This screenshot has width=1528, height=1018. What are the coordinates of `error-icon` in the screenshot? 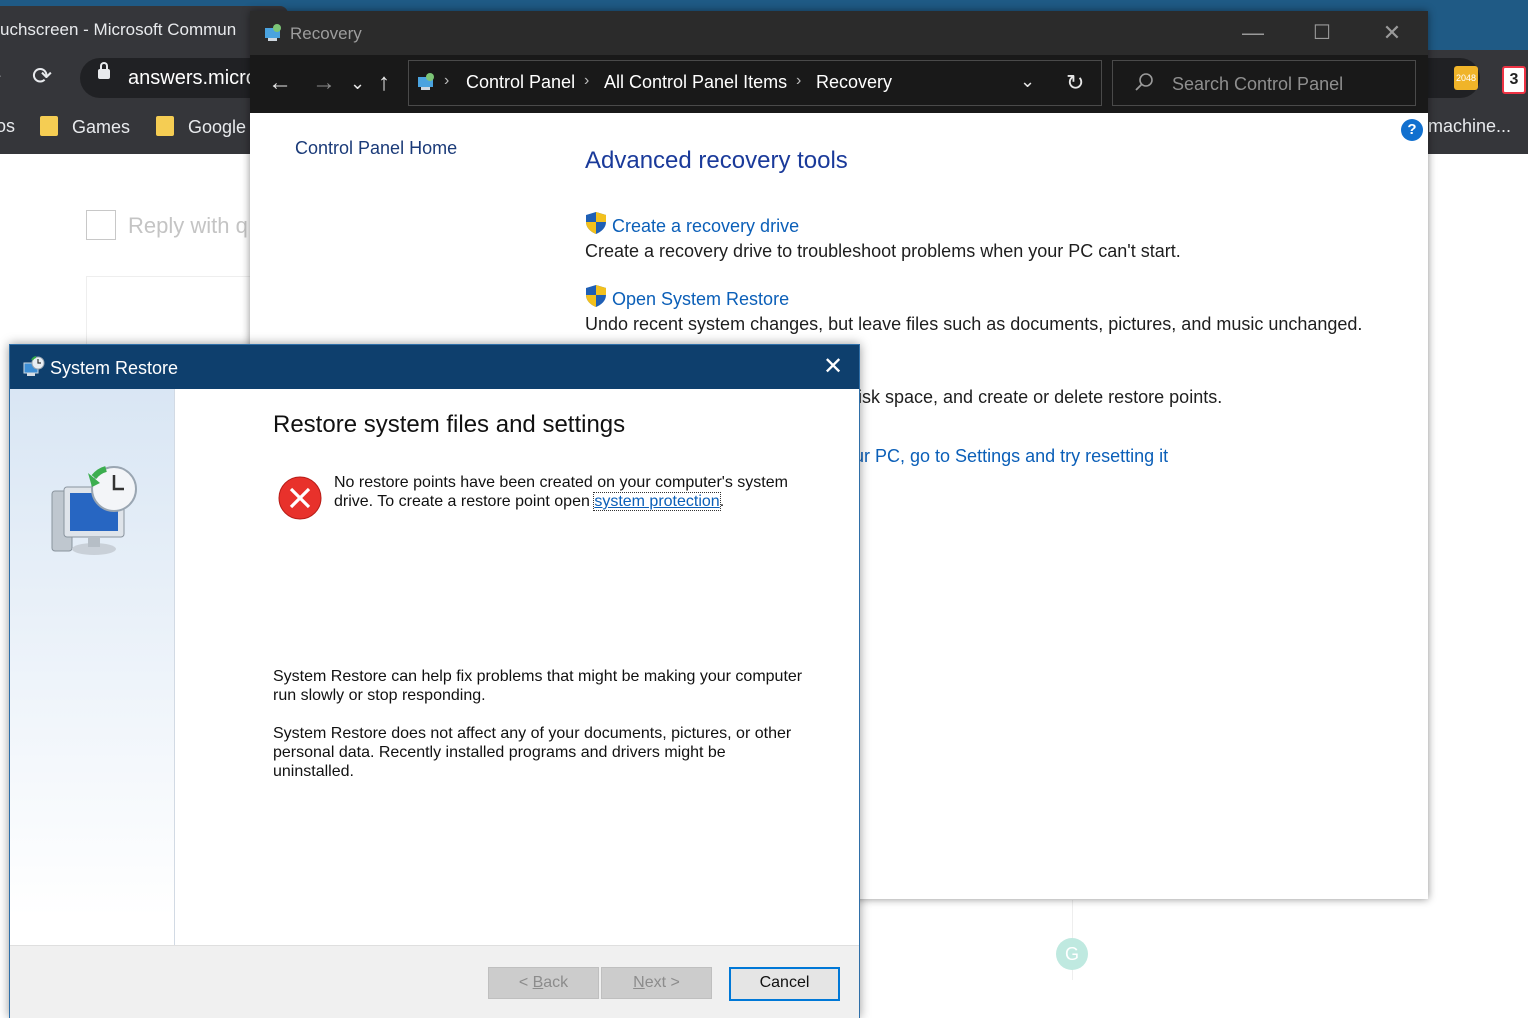 It's located at (300, 498).